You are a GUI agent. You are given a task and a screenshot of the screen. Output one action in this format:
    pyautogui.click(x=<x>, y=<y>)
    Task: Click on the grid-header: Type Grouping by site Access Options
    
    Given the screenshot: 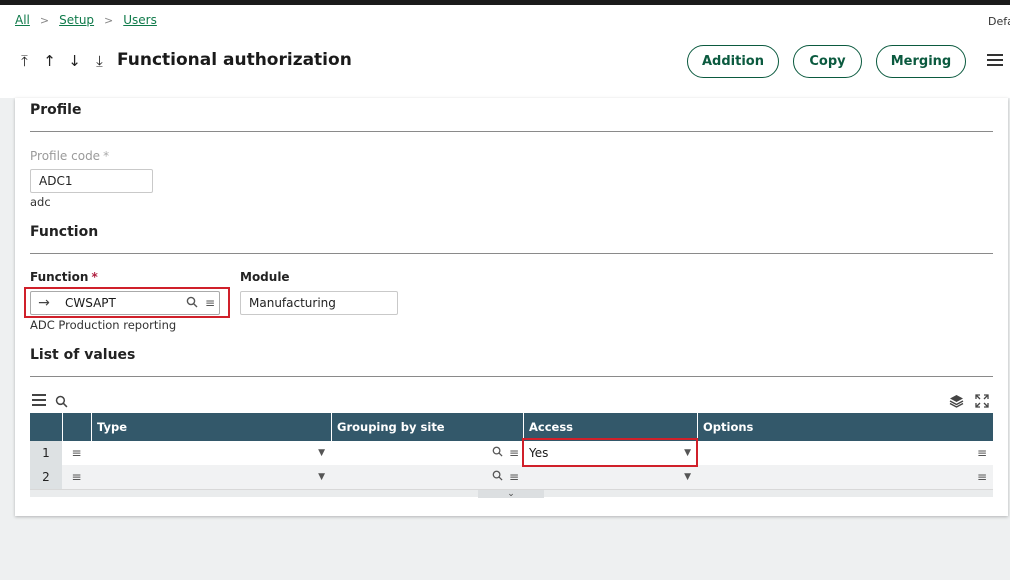 What is the action you would take?
    pyautogui.click(x=511, y=427)
    